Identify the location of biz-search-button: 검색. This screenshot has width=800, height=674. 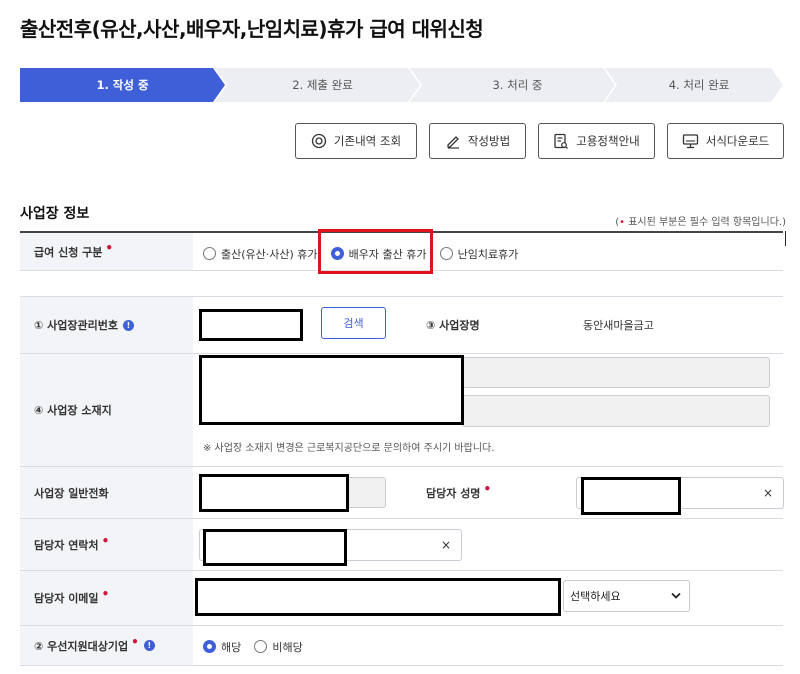
(353, 323).